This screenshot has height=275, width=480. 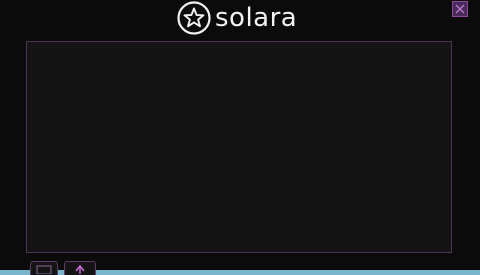 I want to click on app-logo: solara, so click(x=236, y=18).